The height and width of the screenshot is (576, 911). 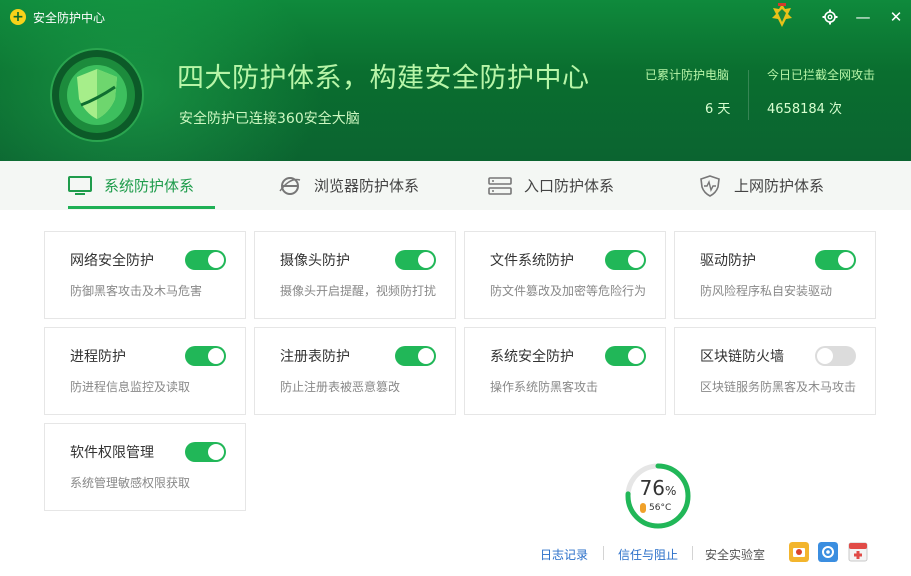 I want to click on browser-icon, so click(x=290, y=185).